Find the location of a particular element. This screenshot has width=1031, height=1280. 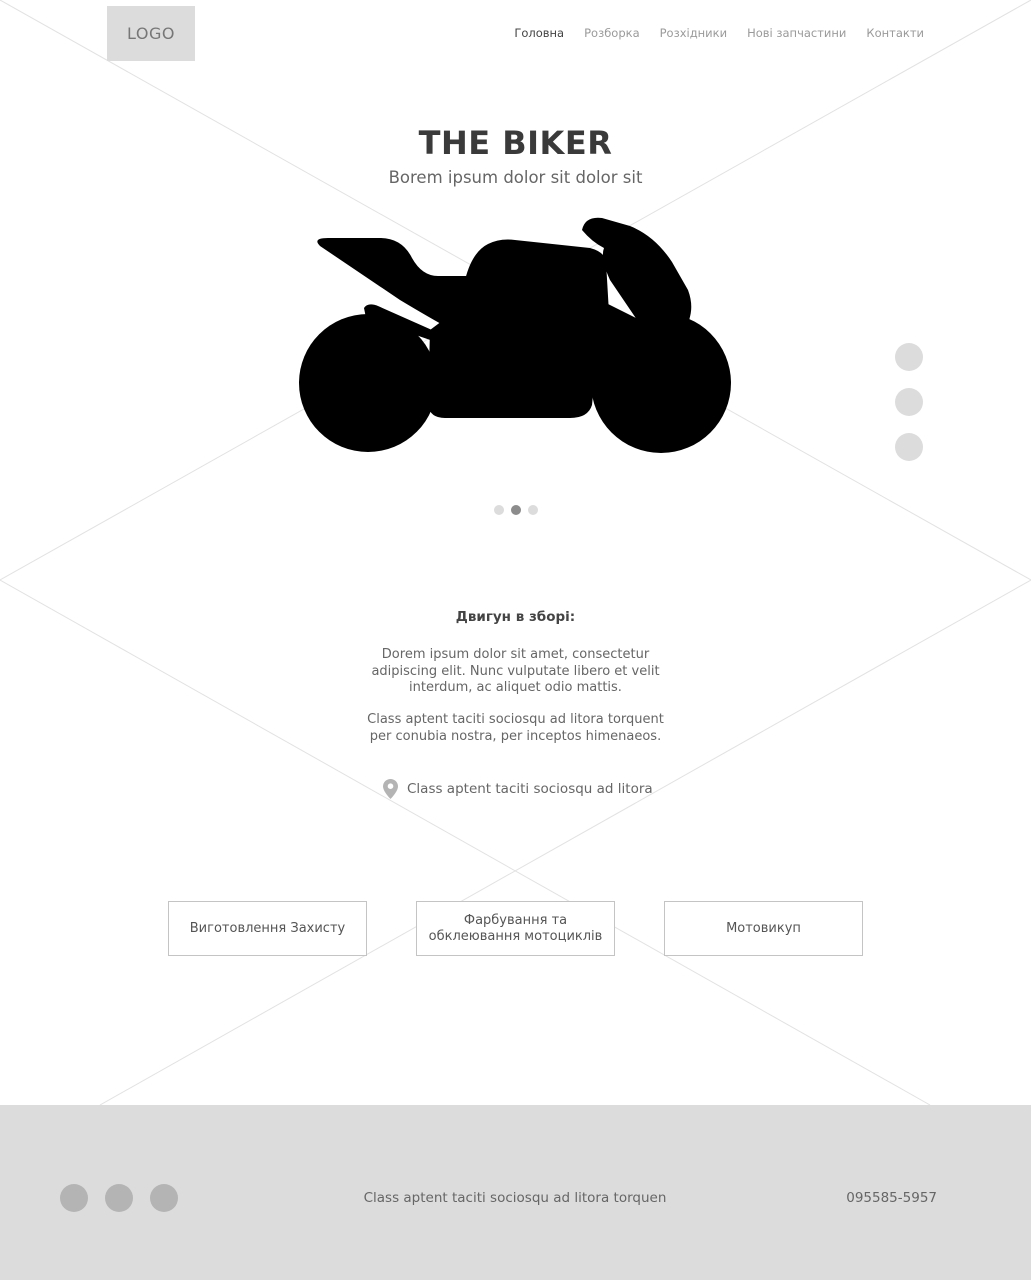

service-label: Фарбування та обклеювання мотоциклів is located at coordinates (515, 928).